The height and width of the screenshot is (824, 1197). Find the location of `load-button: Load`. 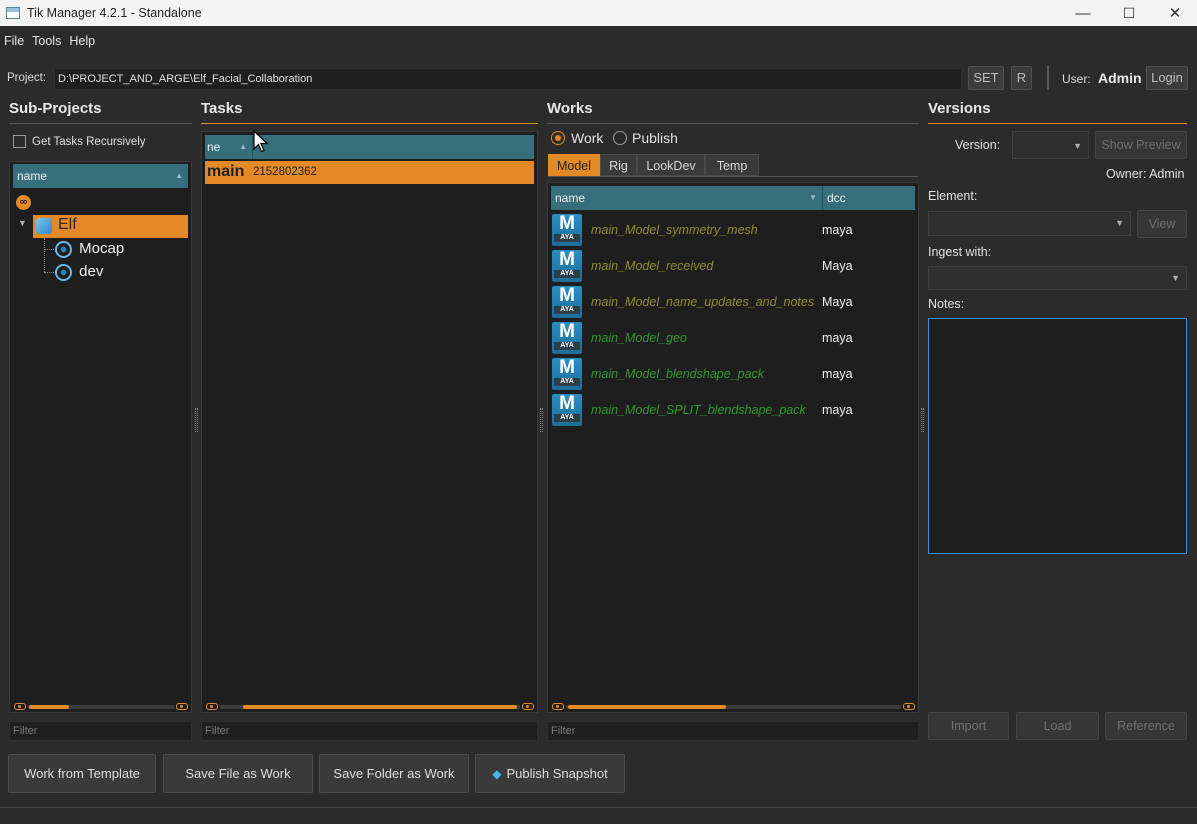

load-button: Load is located at coordinates (1057, 726).